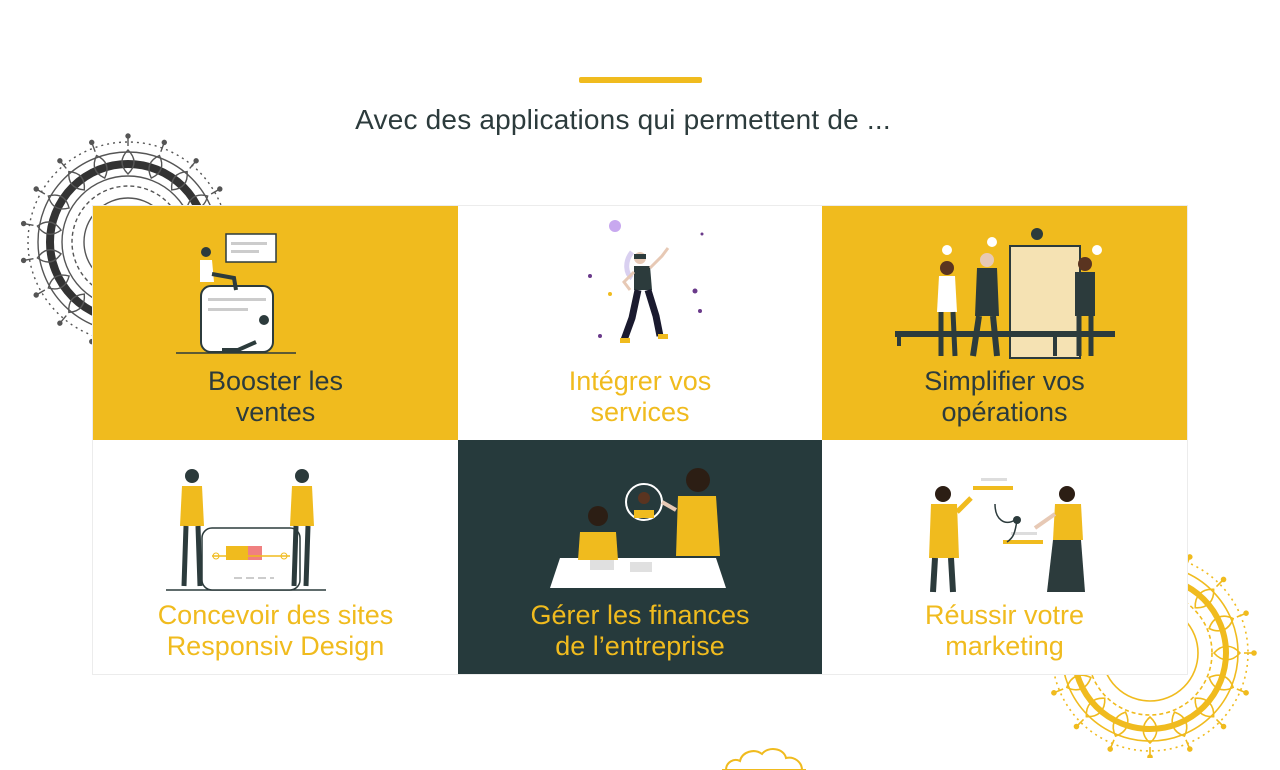 Image resolution: width=1280 pixels, height=770 pixels. I want to click on marketing-illustration-icon, so click(1006, 535).